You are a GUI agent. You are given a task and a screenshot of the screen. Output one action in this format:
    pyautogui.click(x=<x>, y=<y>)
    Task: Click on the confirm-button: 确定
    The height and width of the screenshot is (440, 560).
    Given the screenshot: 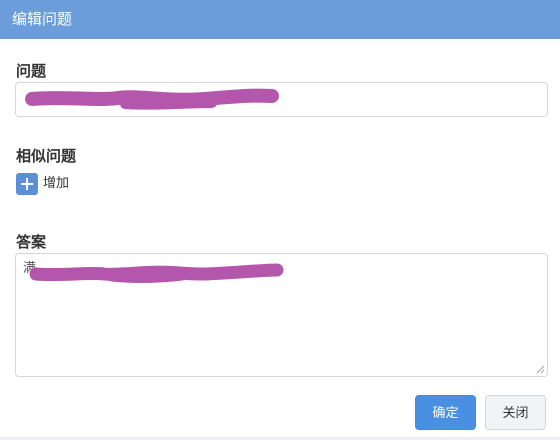 What is the action you would take?
    pyautogui.click(x=445, y=412)
    